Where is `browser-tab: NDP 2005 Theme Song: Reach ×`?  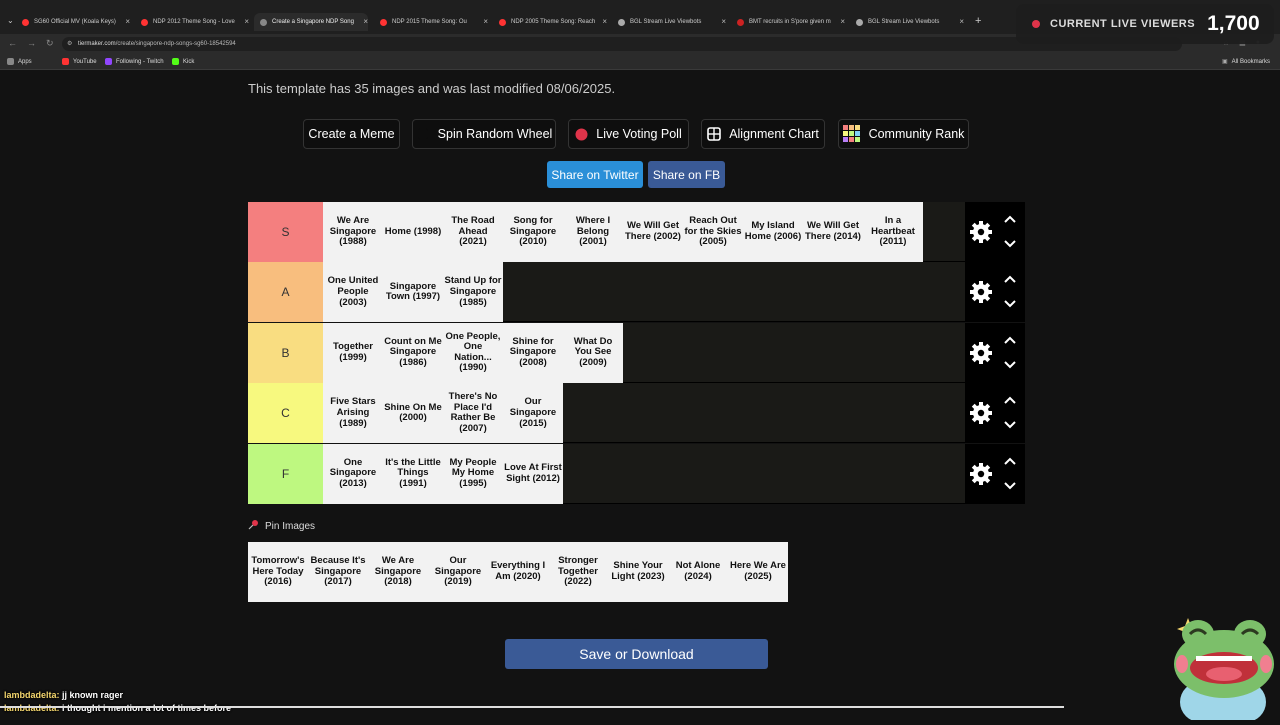
browser-tab: NDP 2005 Theme Song: Reach × is located at coordinates (553, 22).